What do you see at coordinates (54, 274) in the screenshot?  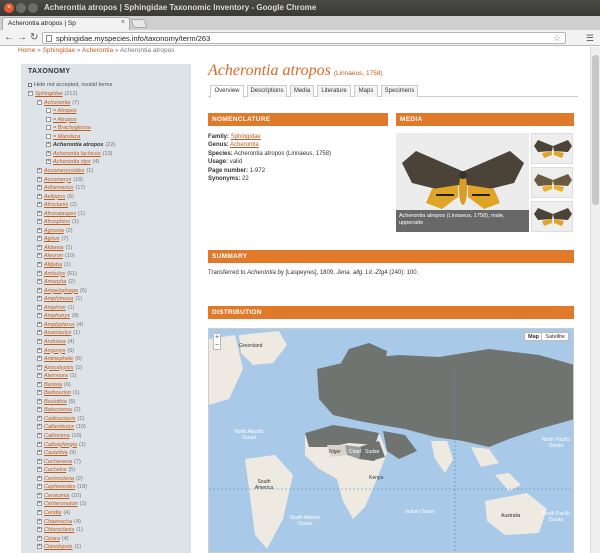 I see `tree-node-name: Ambulyx` at bounding box center [54, 274].